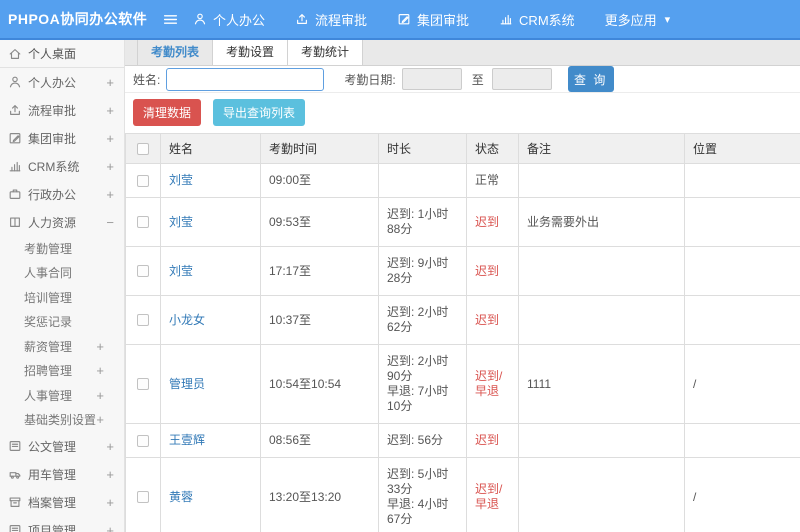 This screenshot has height=532, width=800. What do you see at coordinates (462, 113) in the screenshot?
I see `action-buttons: 清理数据 导出查询列表` at bounding box center [462, 113].